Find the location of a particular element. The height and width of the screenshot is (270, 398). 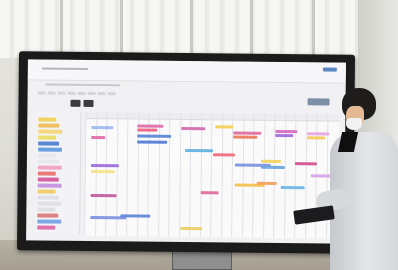

face-mask is located at coordinates (354, 124).